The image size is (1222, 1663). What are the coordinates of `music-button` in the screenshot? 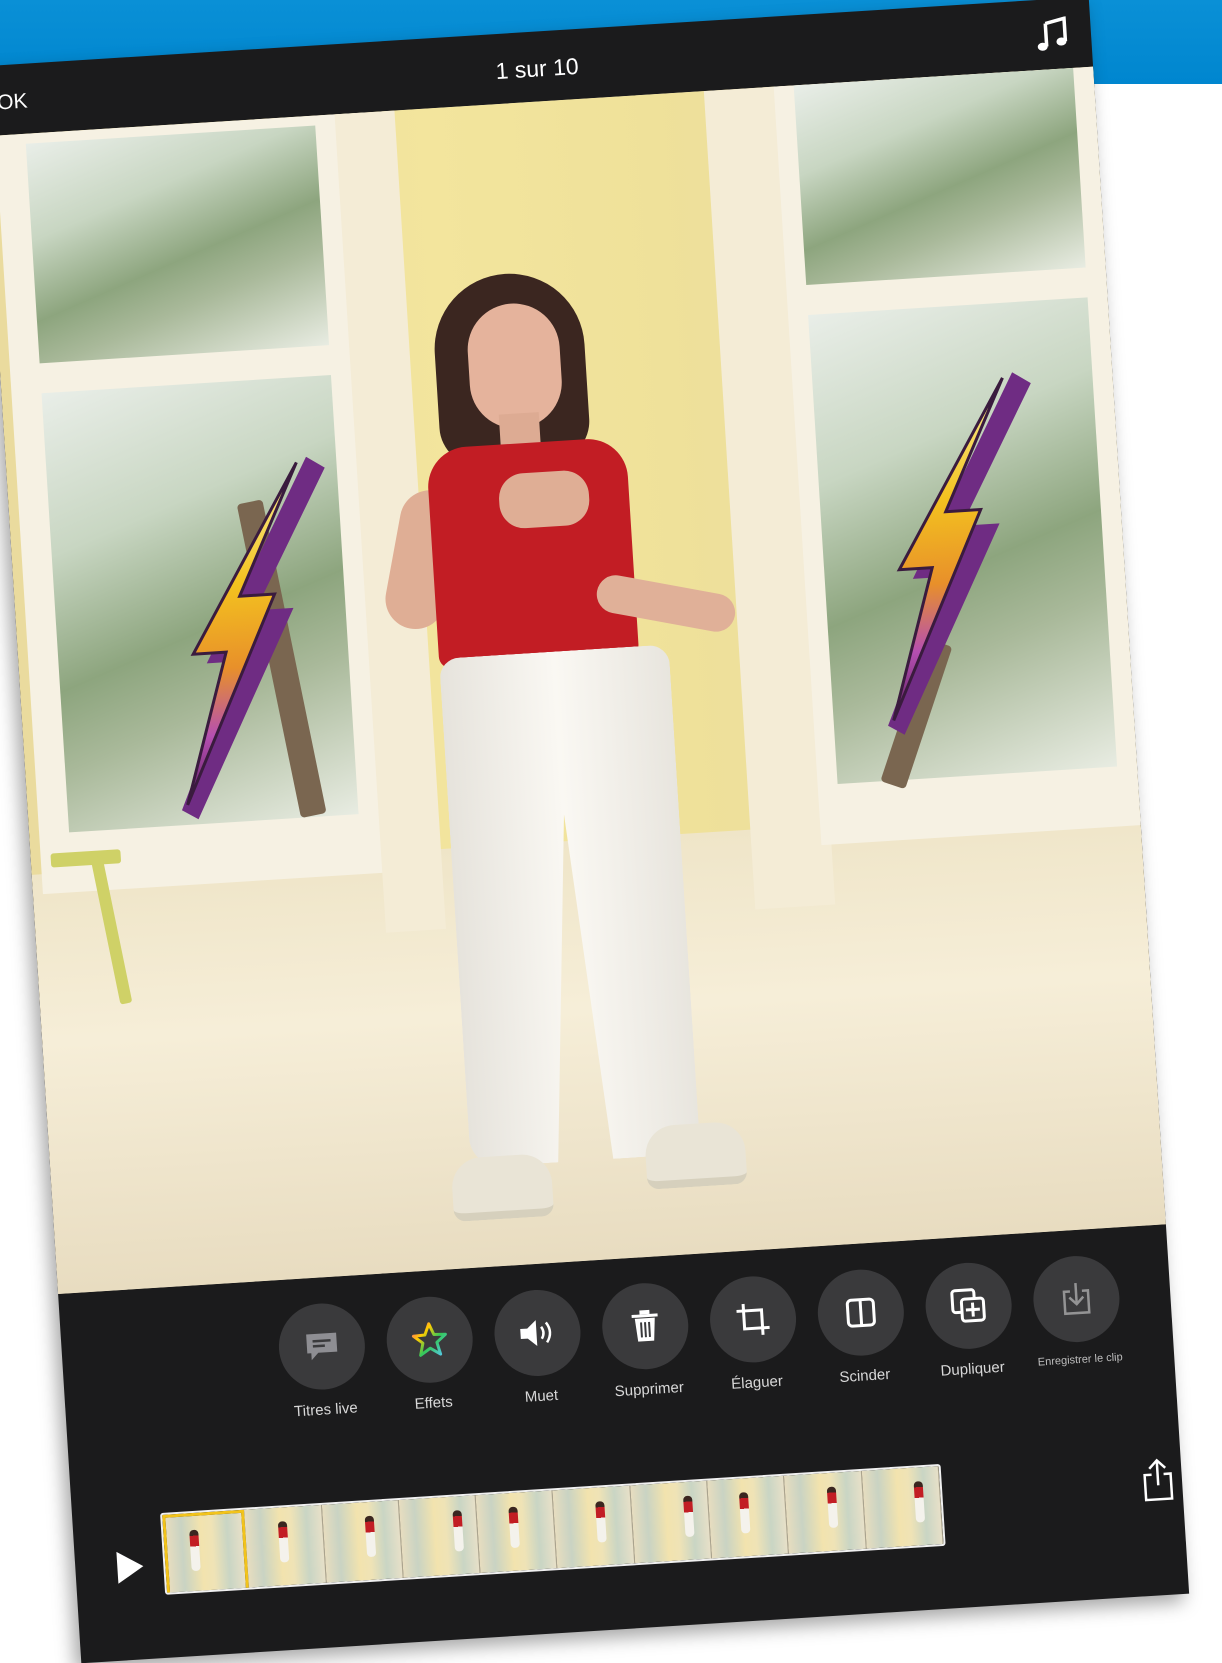 It's located at (1053, 35).